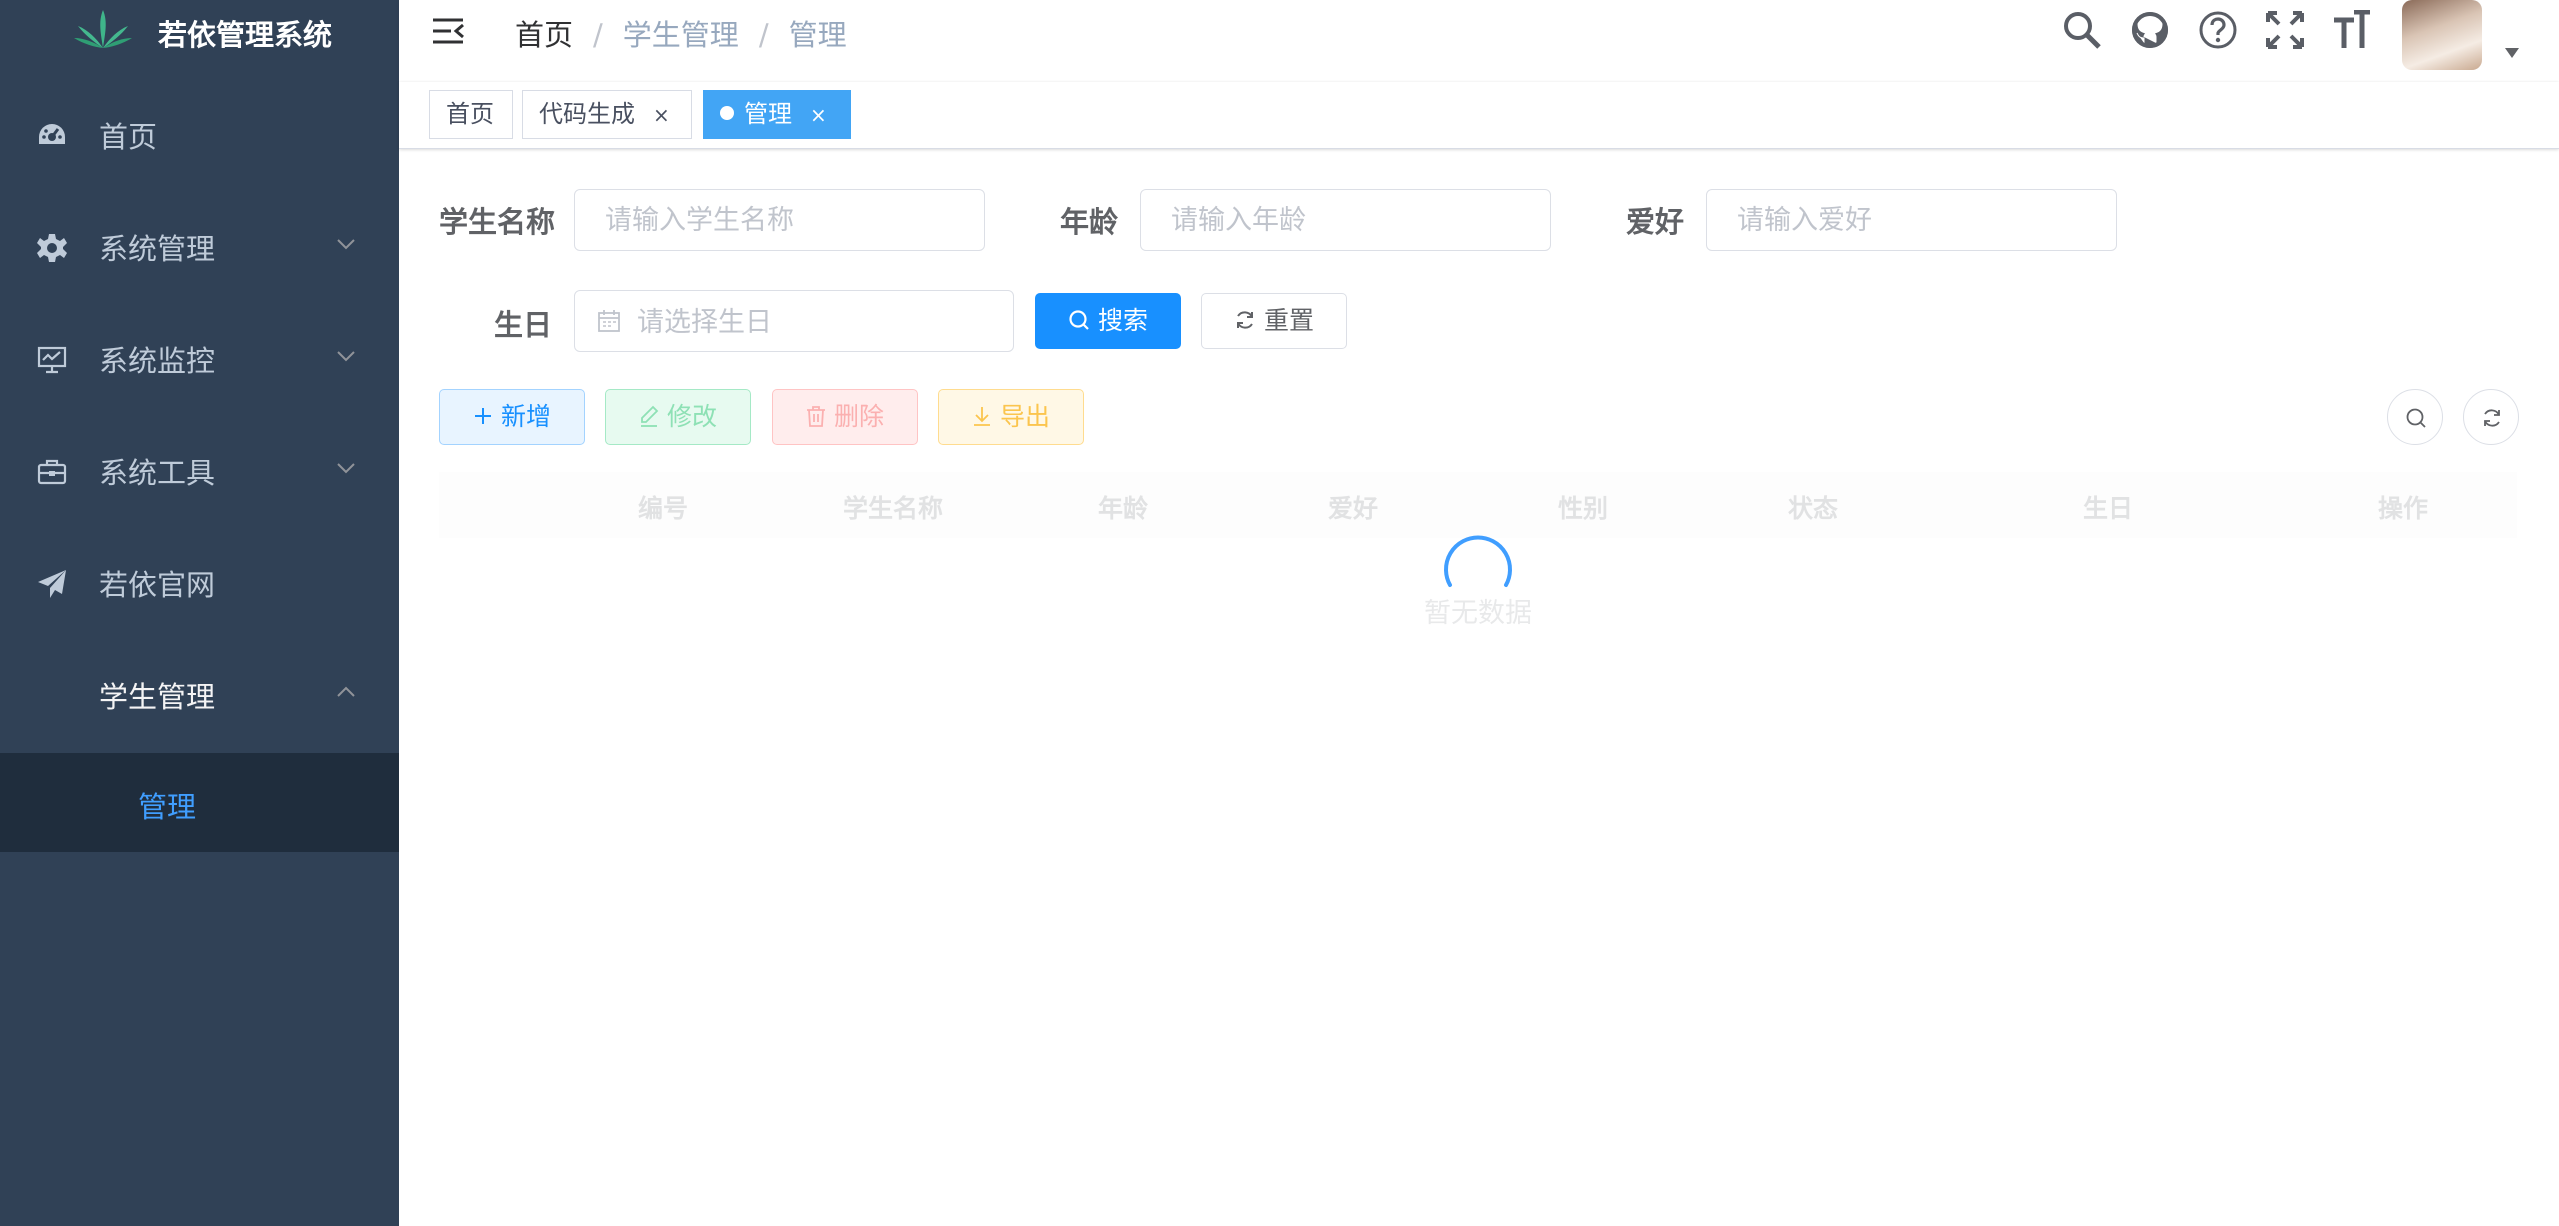  What do you see at coordinates (2442, 35) in the screenshot?
I see `avatar` at bounding box center [2442, 35].